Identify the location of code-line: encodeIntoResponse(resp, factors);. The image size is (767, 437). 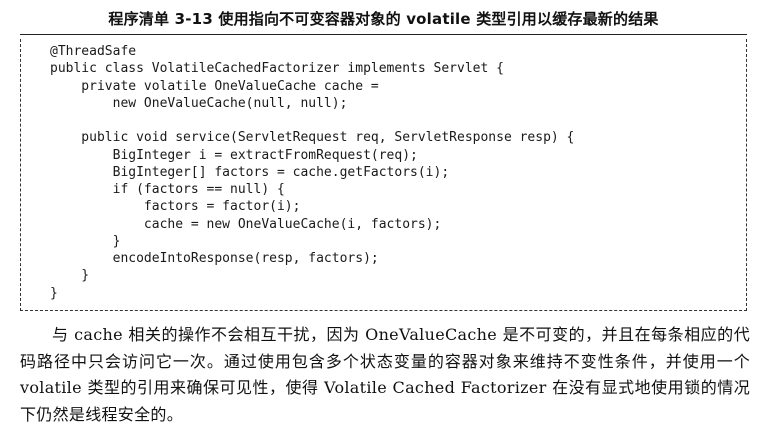
(214, 258).